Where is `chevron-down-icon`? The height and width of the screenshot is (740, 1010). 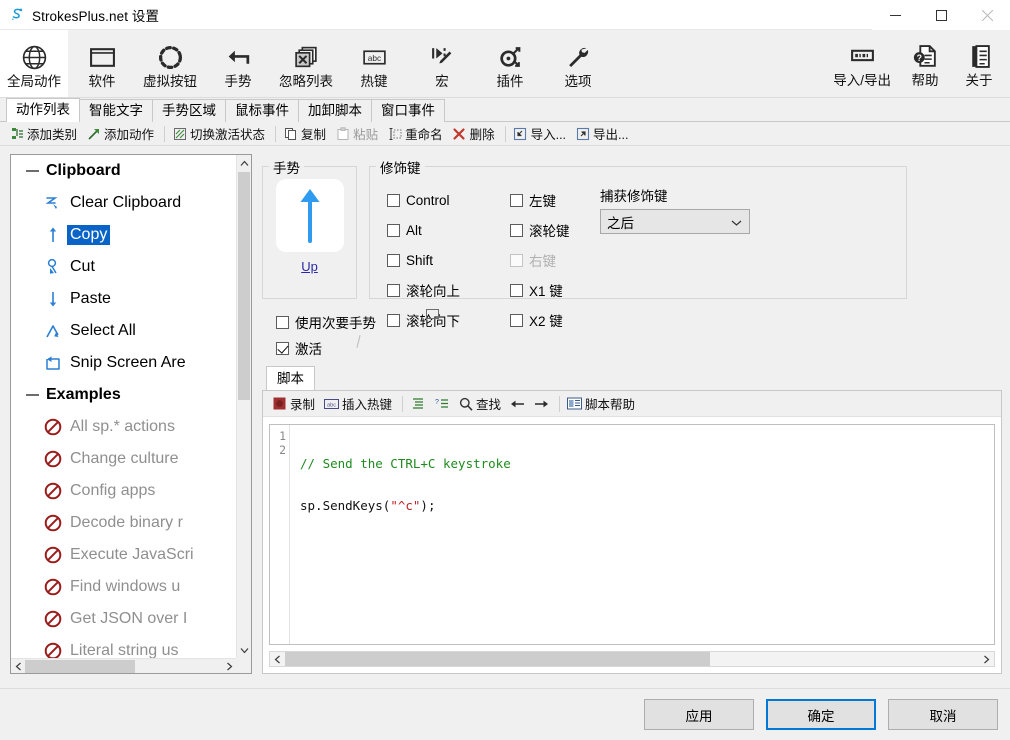 chevron-down-icon is located at coordinates (736, 221).